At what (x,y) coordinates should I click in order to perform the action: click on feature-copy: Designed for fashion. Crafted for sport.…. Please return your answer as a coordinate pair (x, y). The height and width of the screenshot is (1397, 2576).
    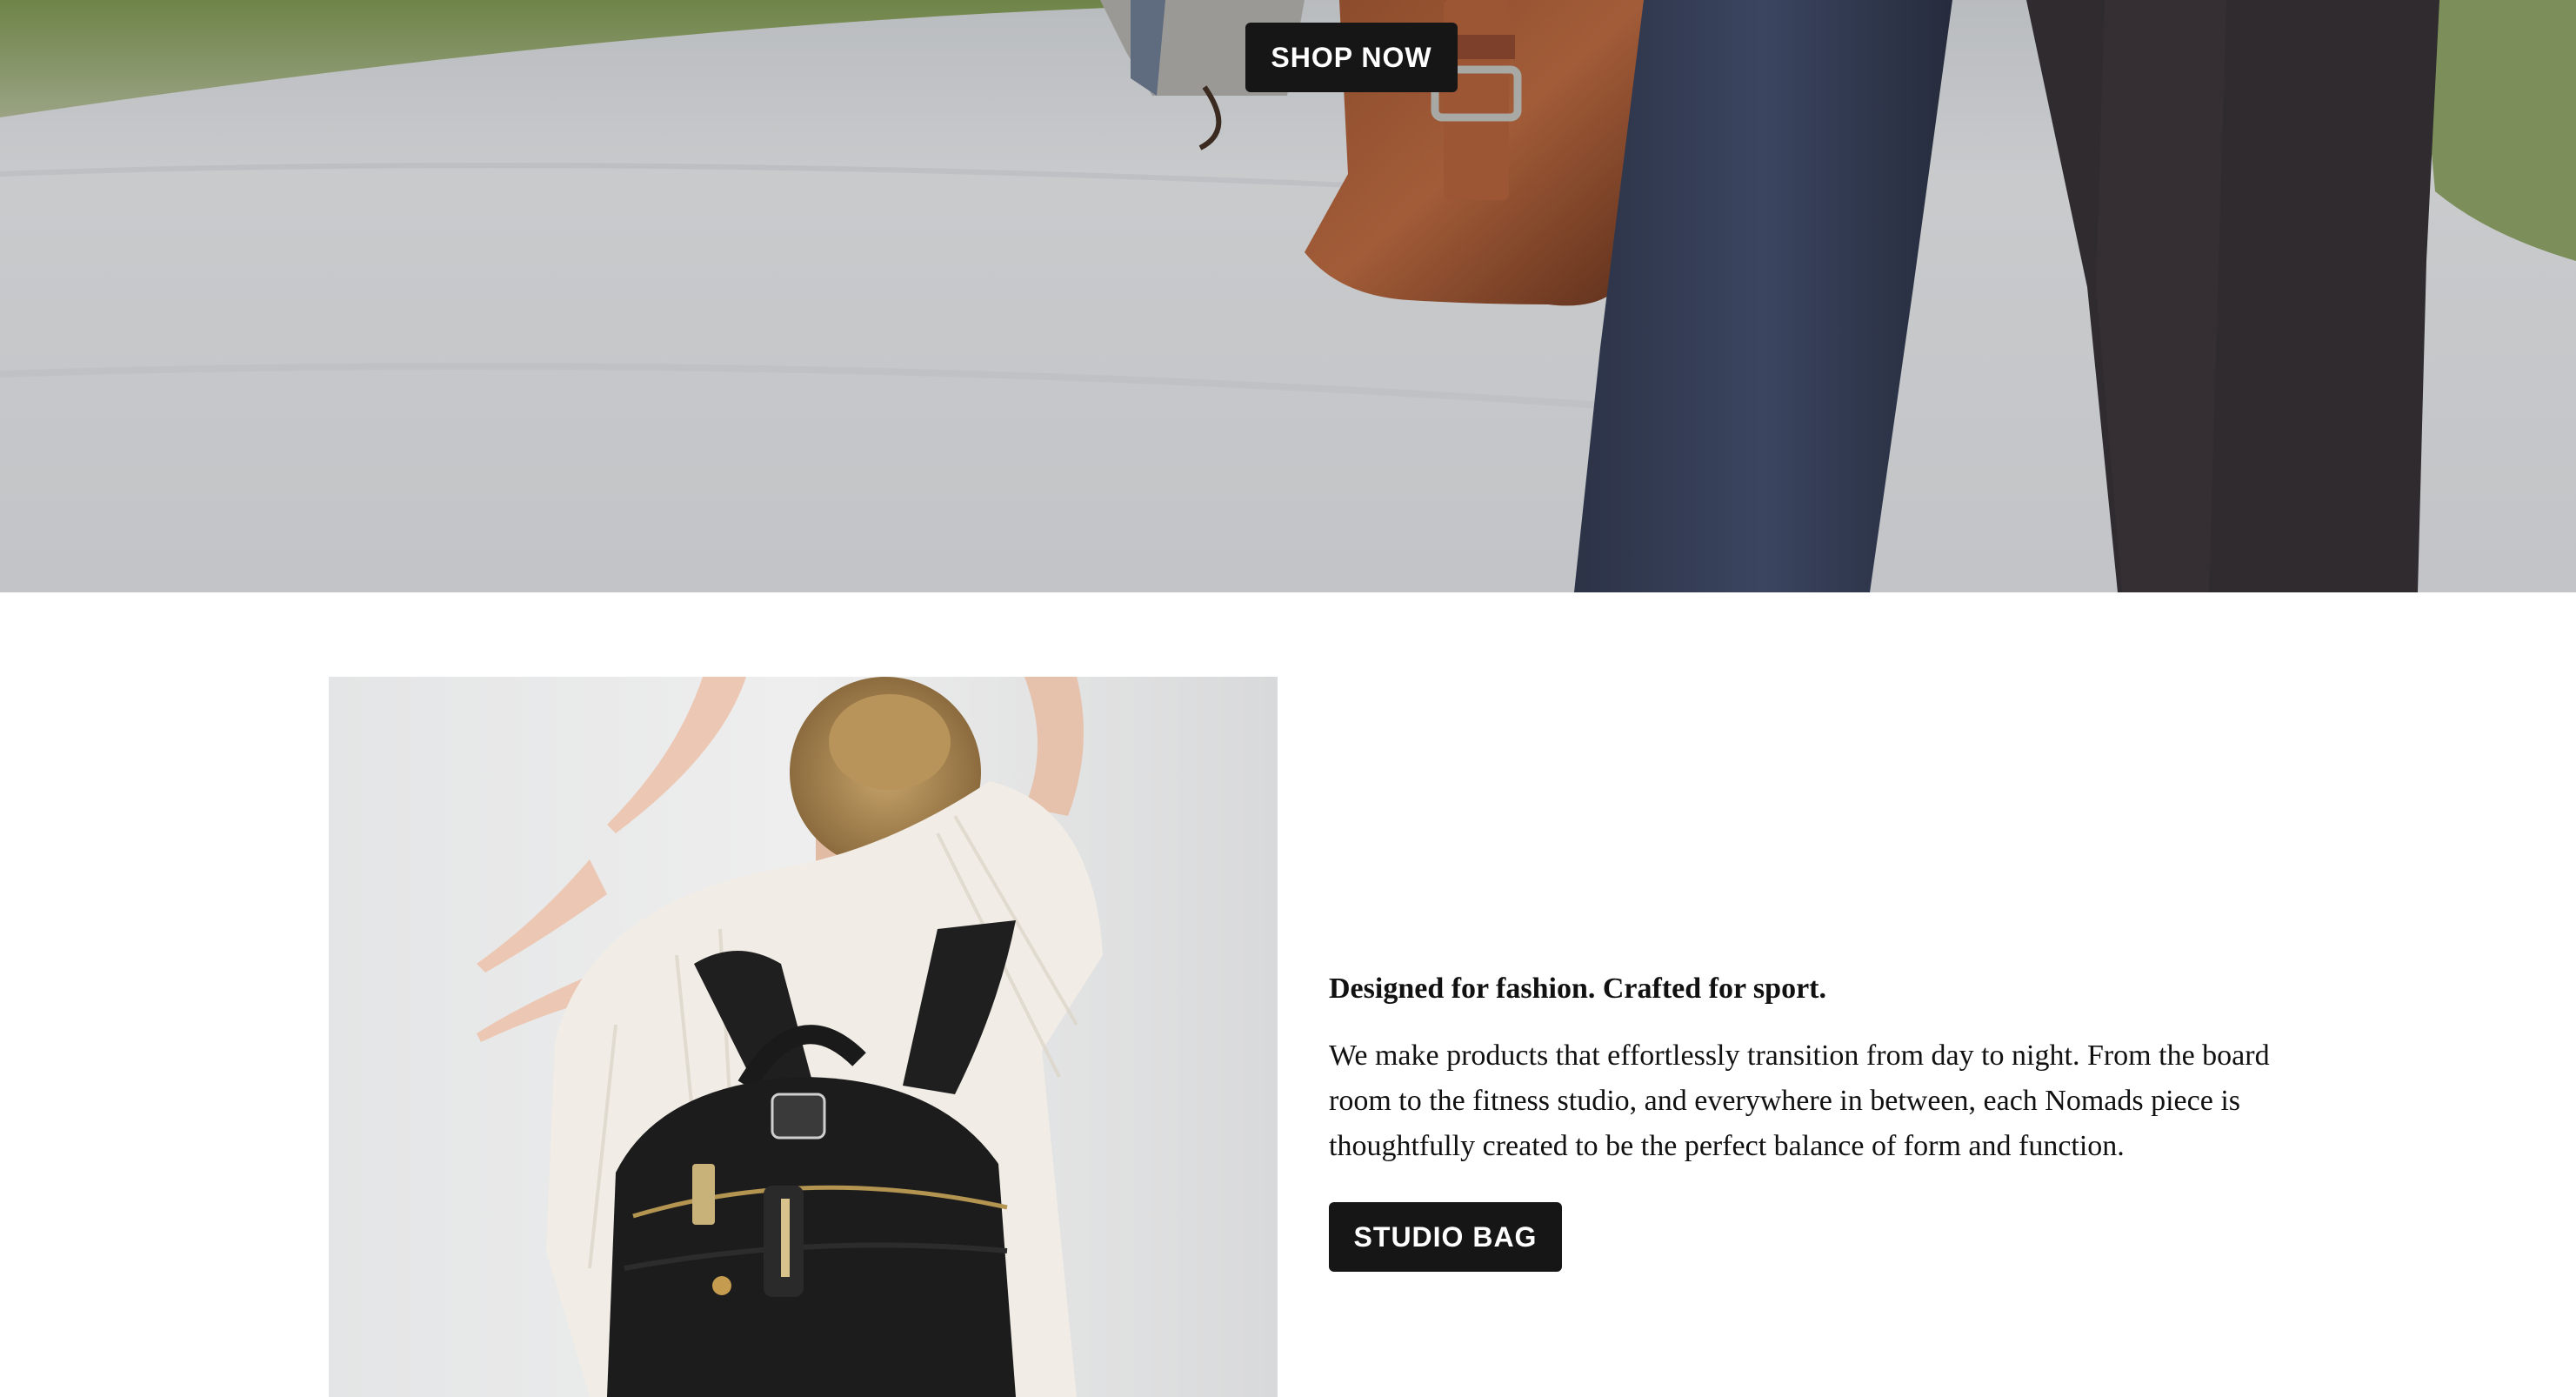
    Looking at the image, I should click on (1834, 1119).